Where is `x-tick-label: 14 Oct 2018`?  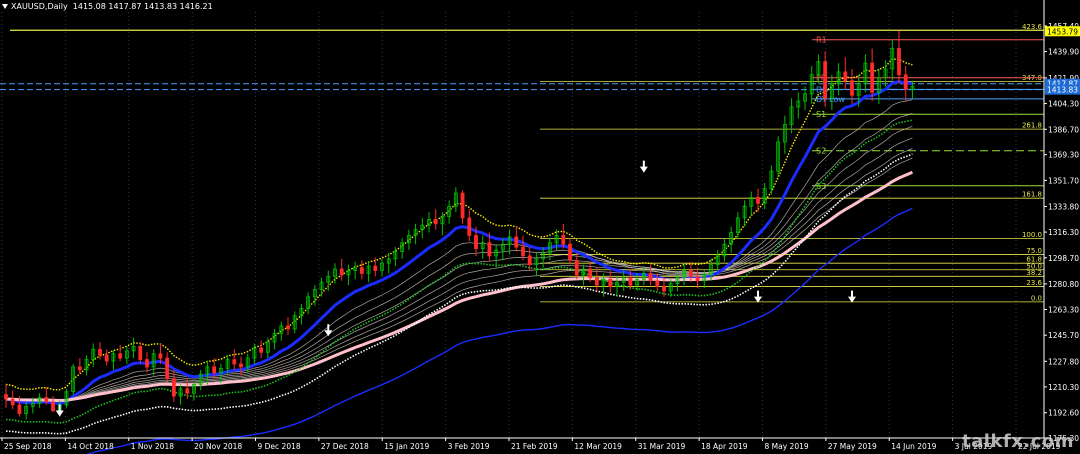 x-tick-label: 14 Oct 2018 is located at coordinates (90, 446).